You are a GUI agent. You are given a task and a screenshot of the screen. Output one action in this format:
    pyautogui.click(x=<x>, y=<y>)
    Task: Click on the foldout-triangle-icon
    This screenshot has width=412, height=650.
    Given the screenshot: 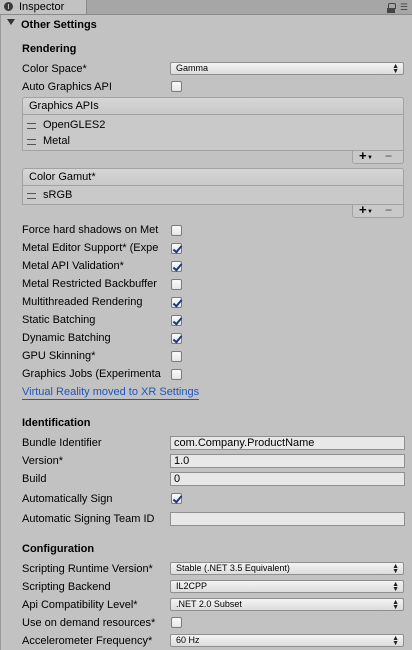 What is the action you would take?
    pyautogui.click(x=11, y=22)
    